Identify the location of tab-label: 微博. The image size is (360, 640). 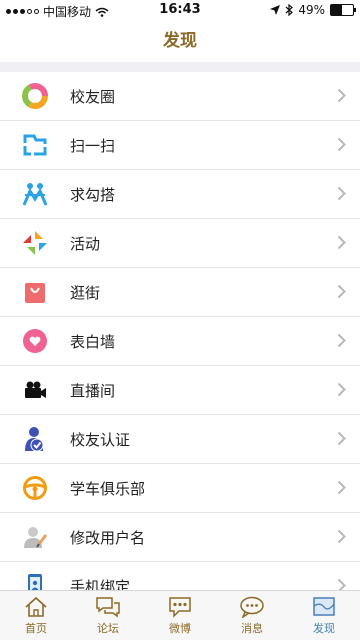
(180, 628).